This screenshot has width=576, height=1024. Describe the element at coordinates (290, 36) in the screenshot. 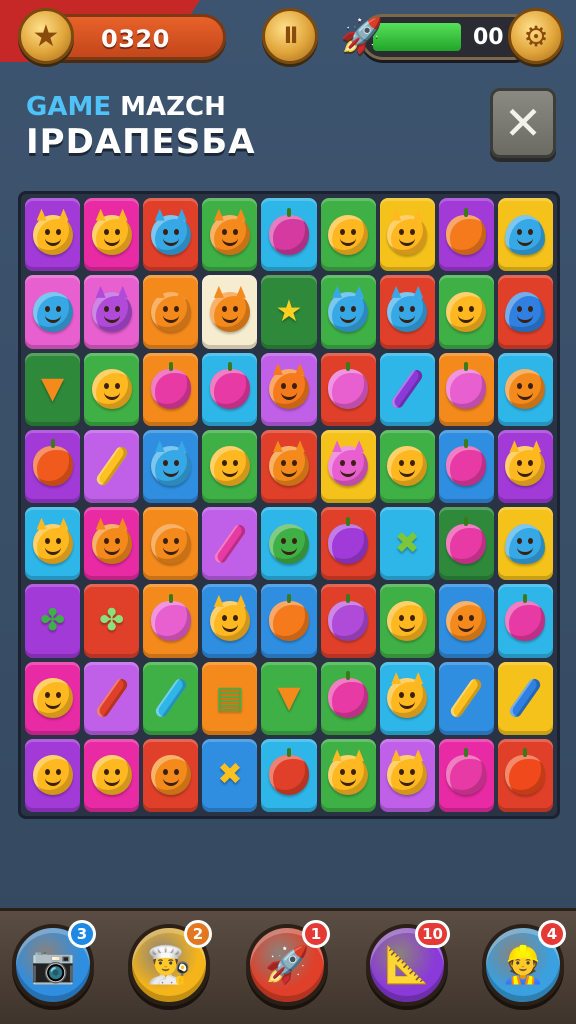

I see `pause-button: II` at that location.